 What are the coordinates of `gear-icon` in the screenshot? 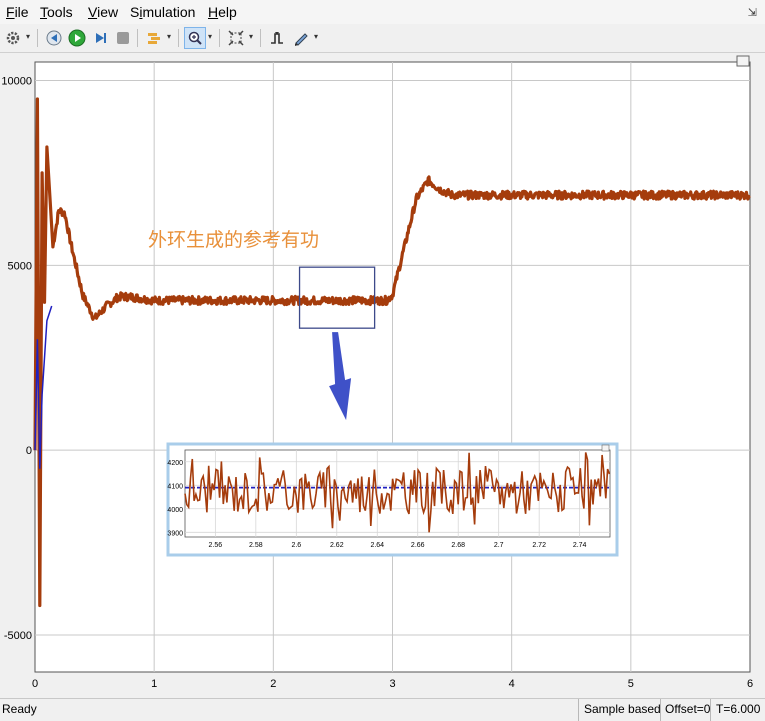 It's located at (13, 38).